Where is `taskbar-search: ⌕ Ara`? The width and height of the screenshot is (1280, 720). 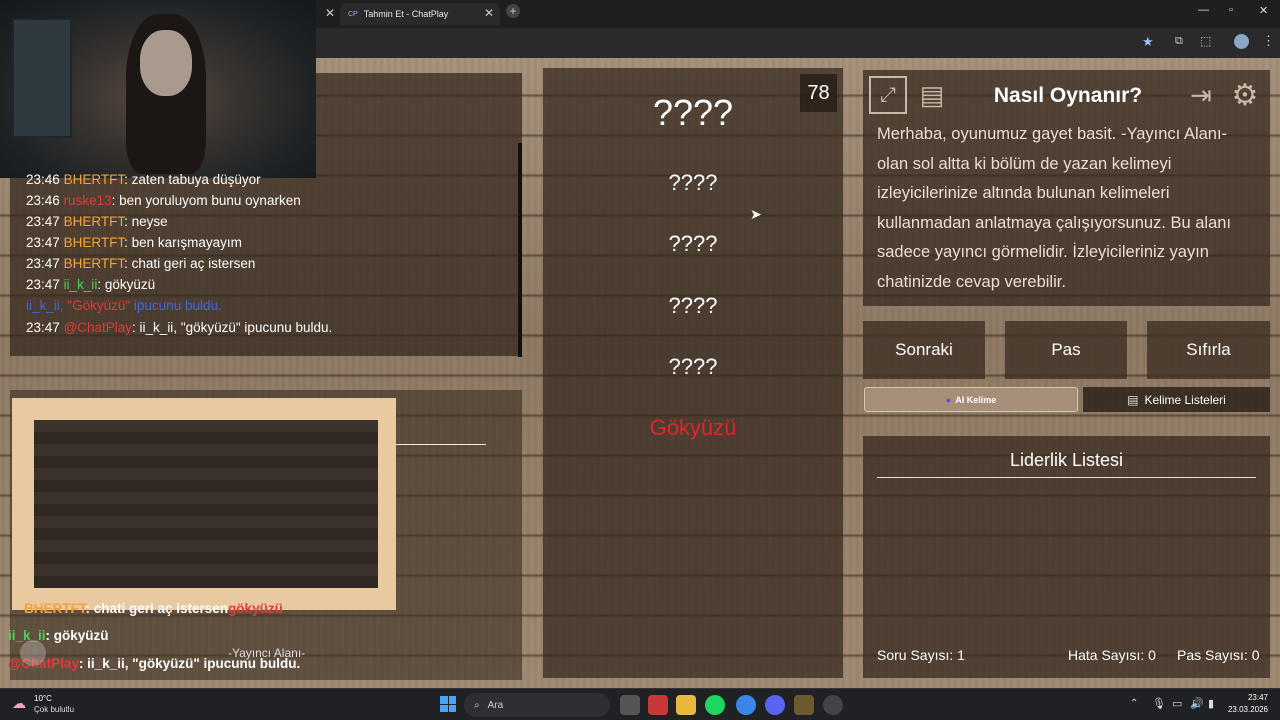 taskbar-search: ⌕ Ara is located at coordinates (537, 705).